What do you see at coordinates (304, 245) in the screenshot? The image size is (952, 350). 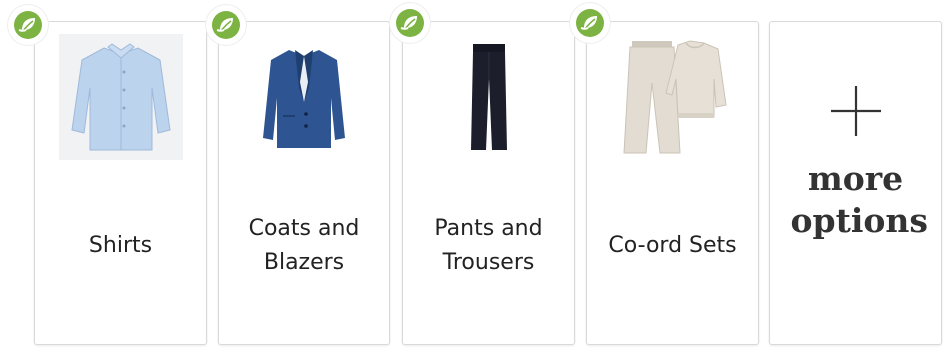 I see `category-label: Coats and Blazers` at bounding box center [304, 245].